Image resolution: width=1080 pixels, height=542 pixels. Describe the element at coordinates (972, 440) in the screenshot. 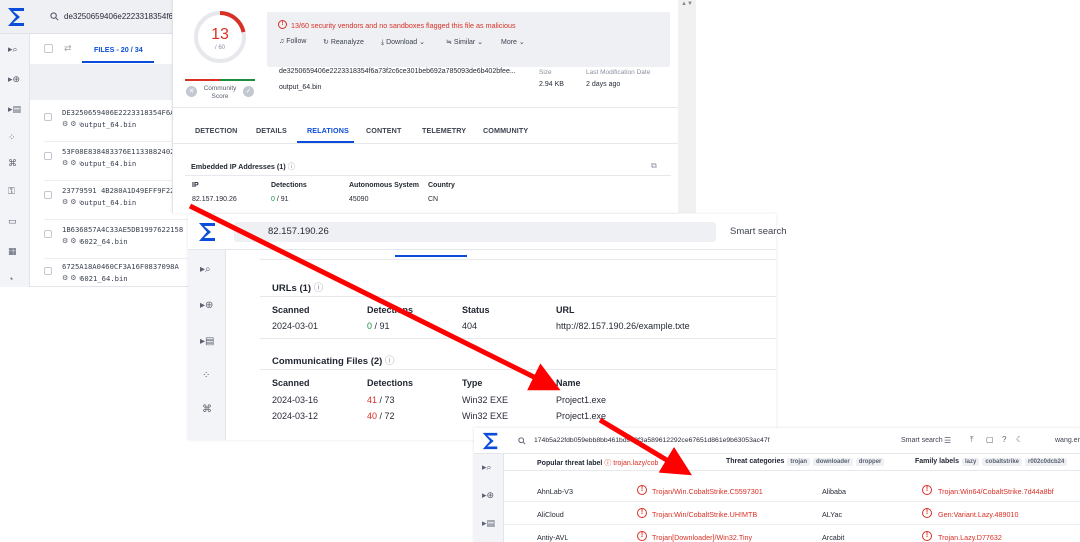

I see `upload-icon: ⤒` at that location.